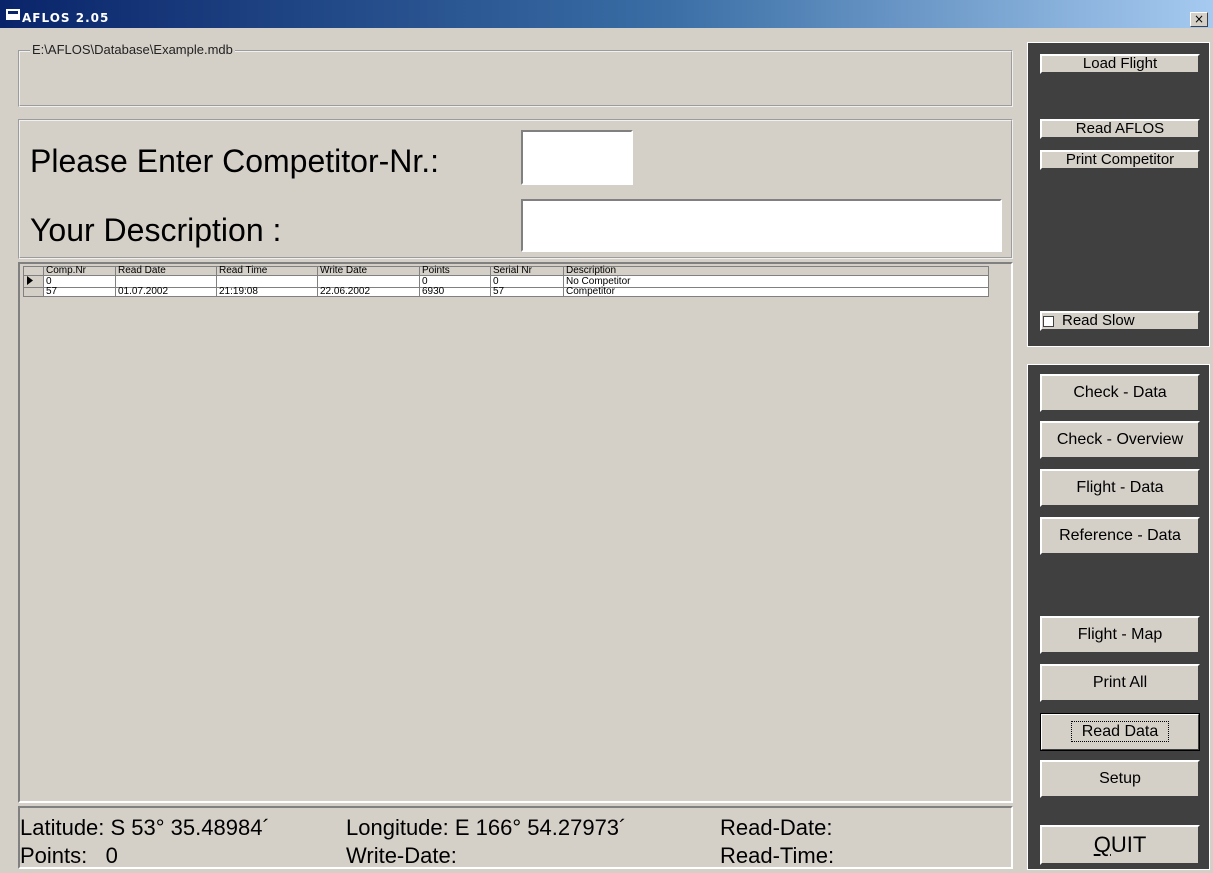  Describe the element at coordinates (1120, 536) in the screenshot. I see `reference-data-button: Reference - Data` at that location.